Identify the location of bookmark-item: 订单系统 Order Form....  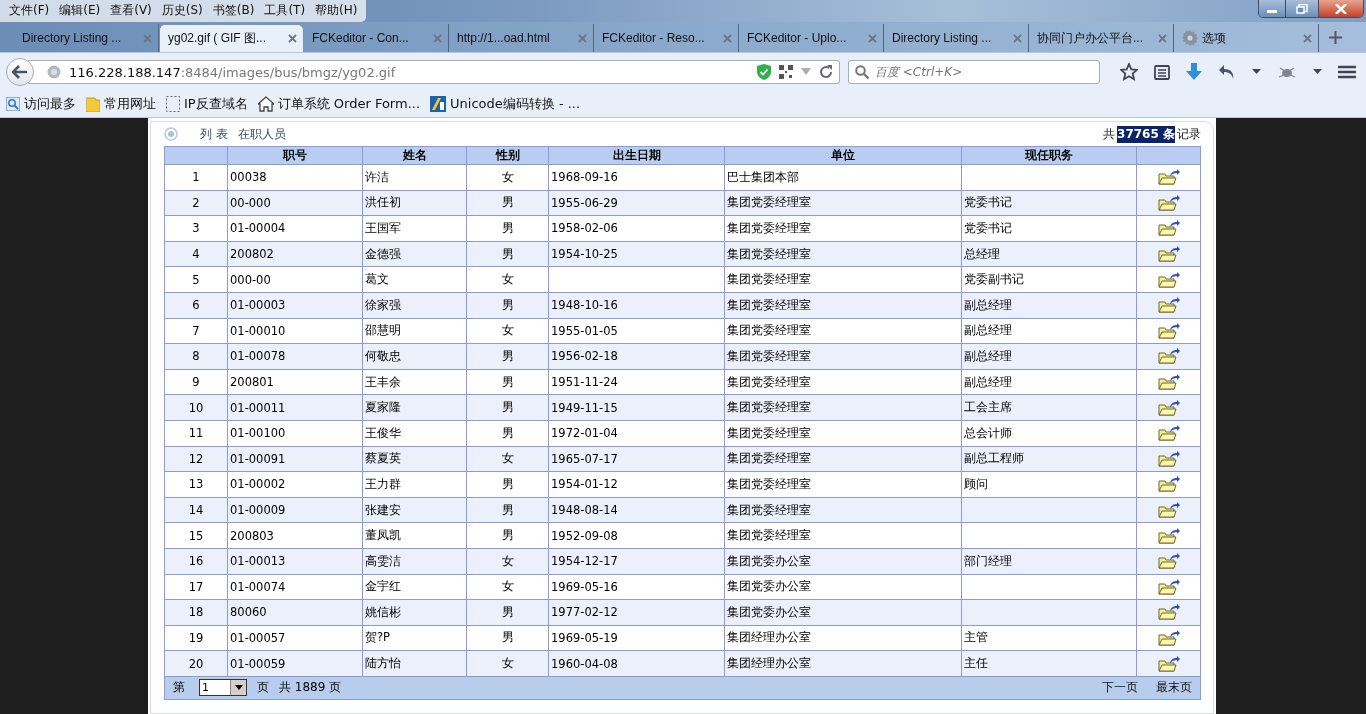
(339, 104).